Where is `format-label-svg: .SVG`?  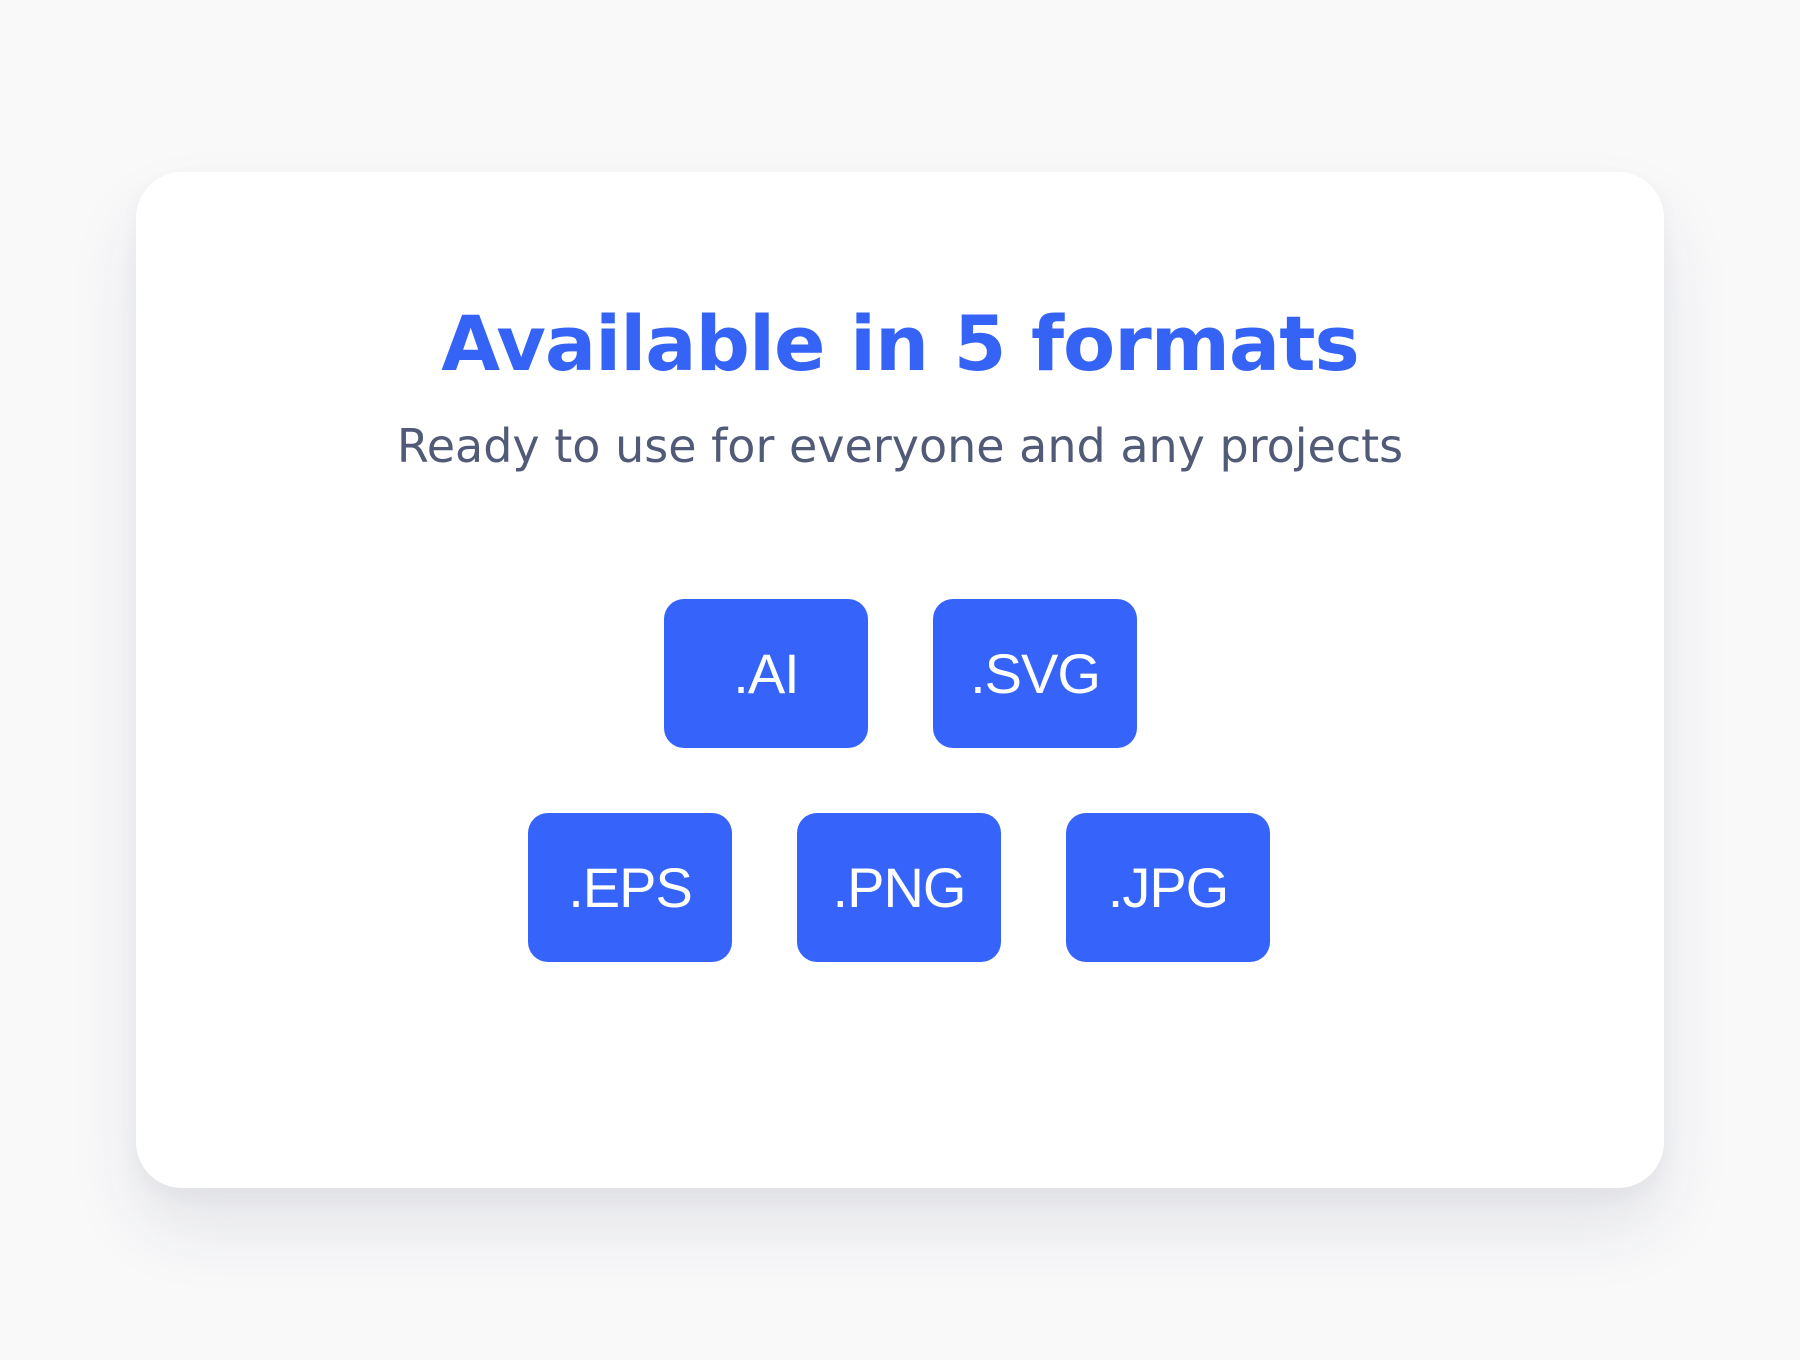 format-label-svg: .SVG is located at coordinates (1035, 673).